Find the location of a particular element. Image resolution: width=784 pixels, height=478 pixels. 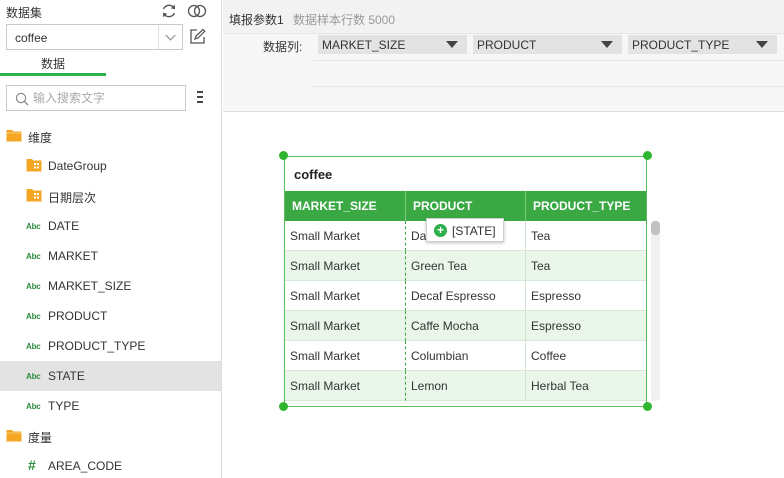

tree-item-label: STATE is located at coordinates (66, 376).